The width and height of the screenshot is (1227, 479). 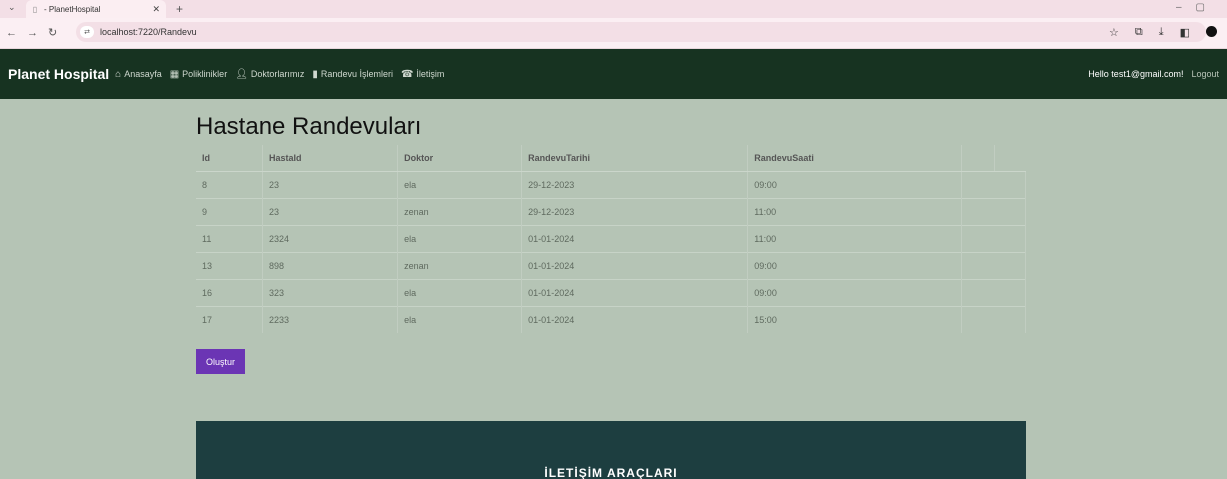 I want to click on table-row: 13 898 zenan 01-01-2024 09:00, so click(x=611, y=266).